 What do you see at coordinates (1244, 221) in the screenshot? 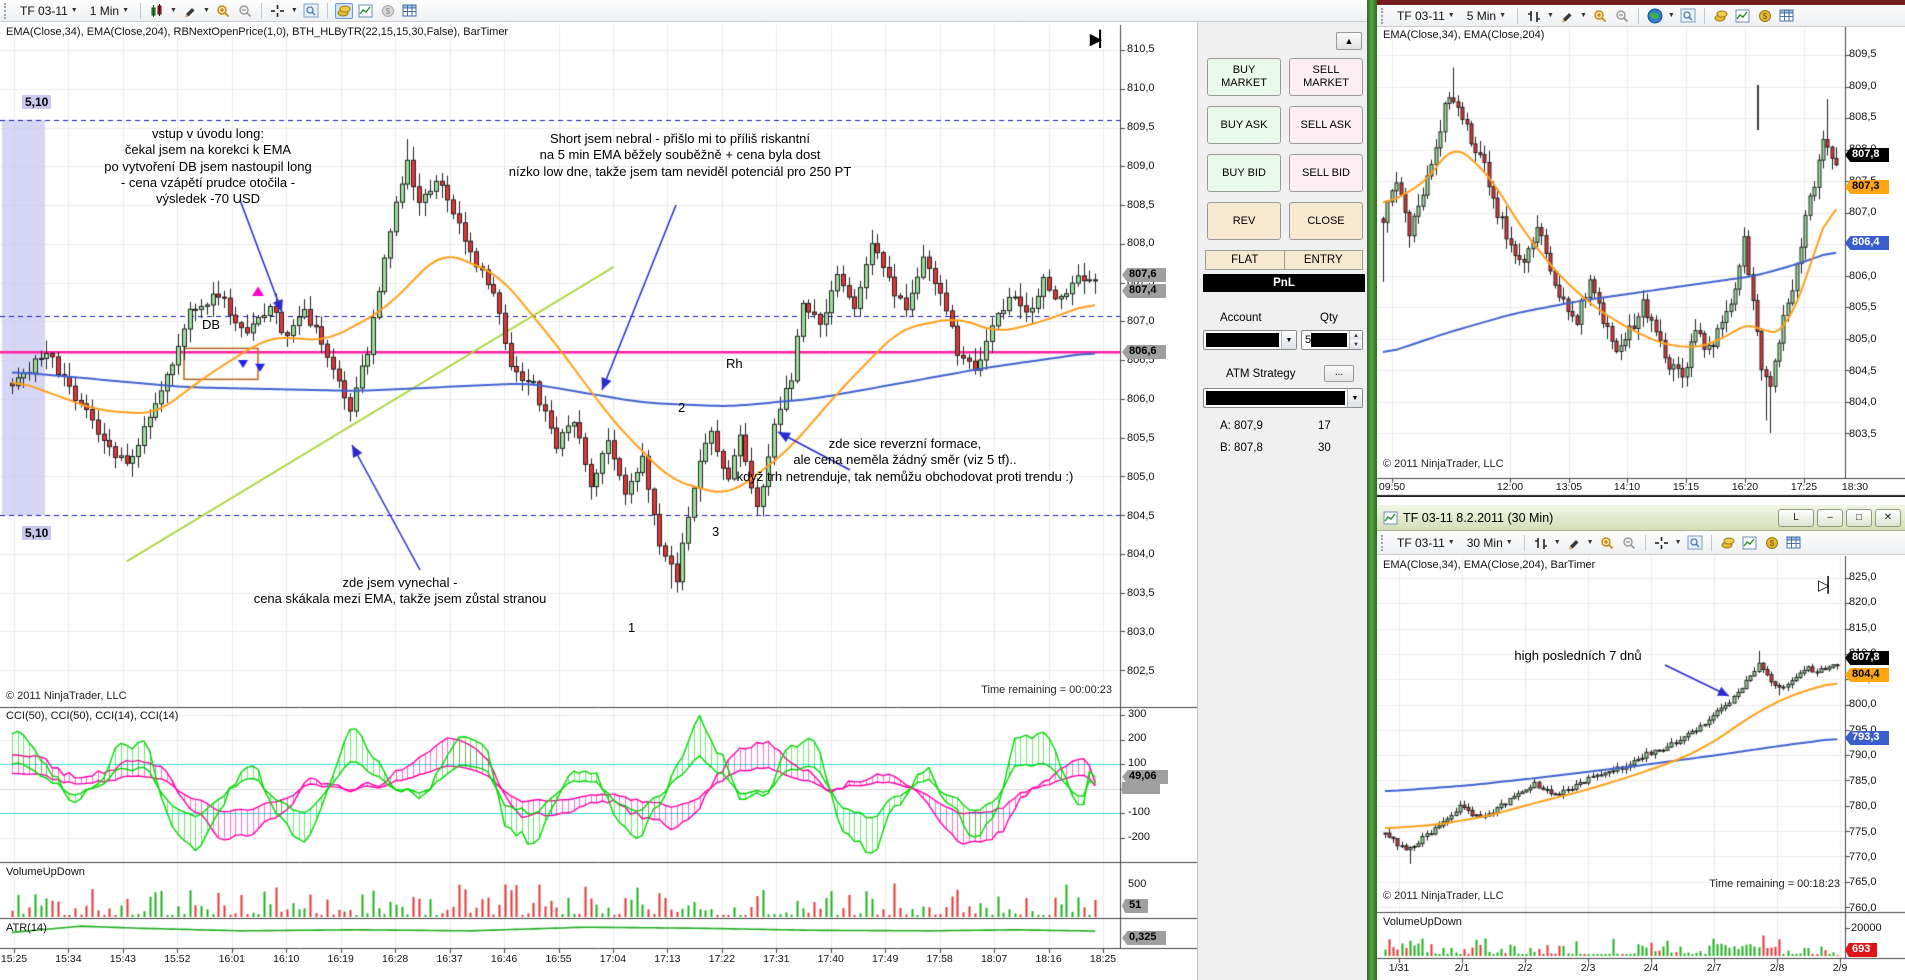
I see `reverse-button: REV` at bounding box center [1244, 221].